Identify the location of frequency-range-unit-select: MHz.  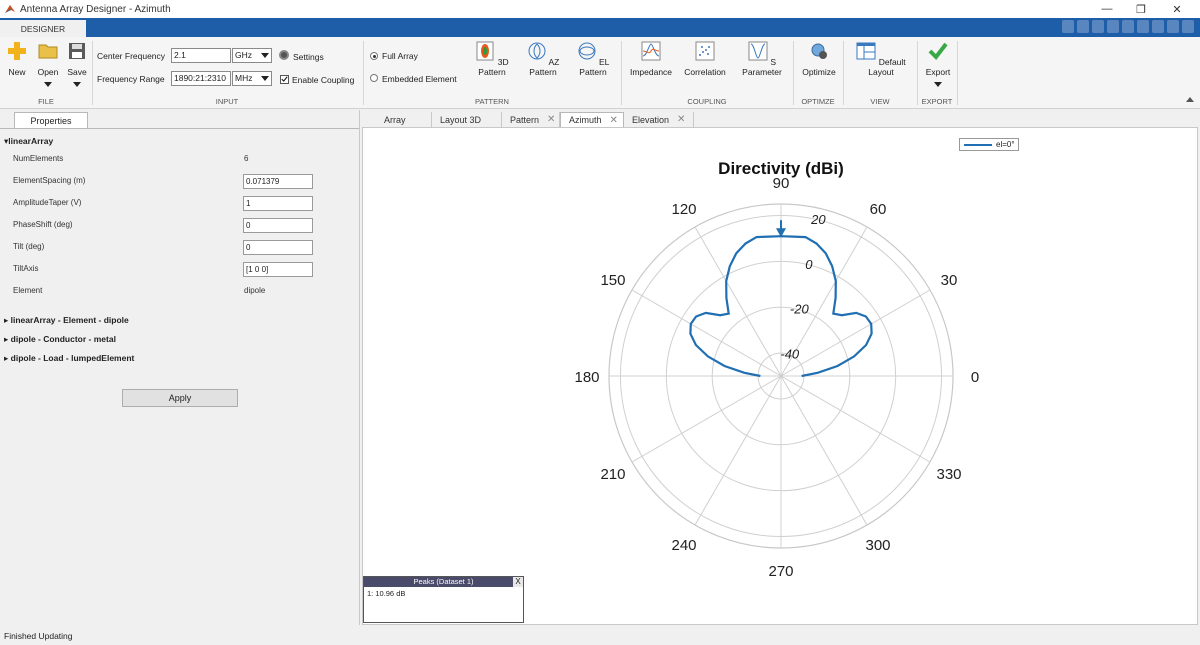
(252, 78).